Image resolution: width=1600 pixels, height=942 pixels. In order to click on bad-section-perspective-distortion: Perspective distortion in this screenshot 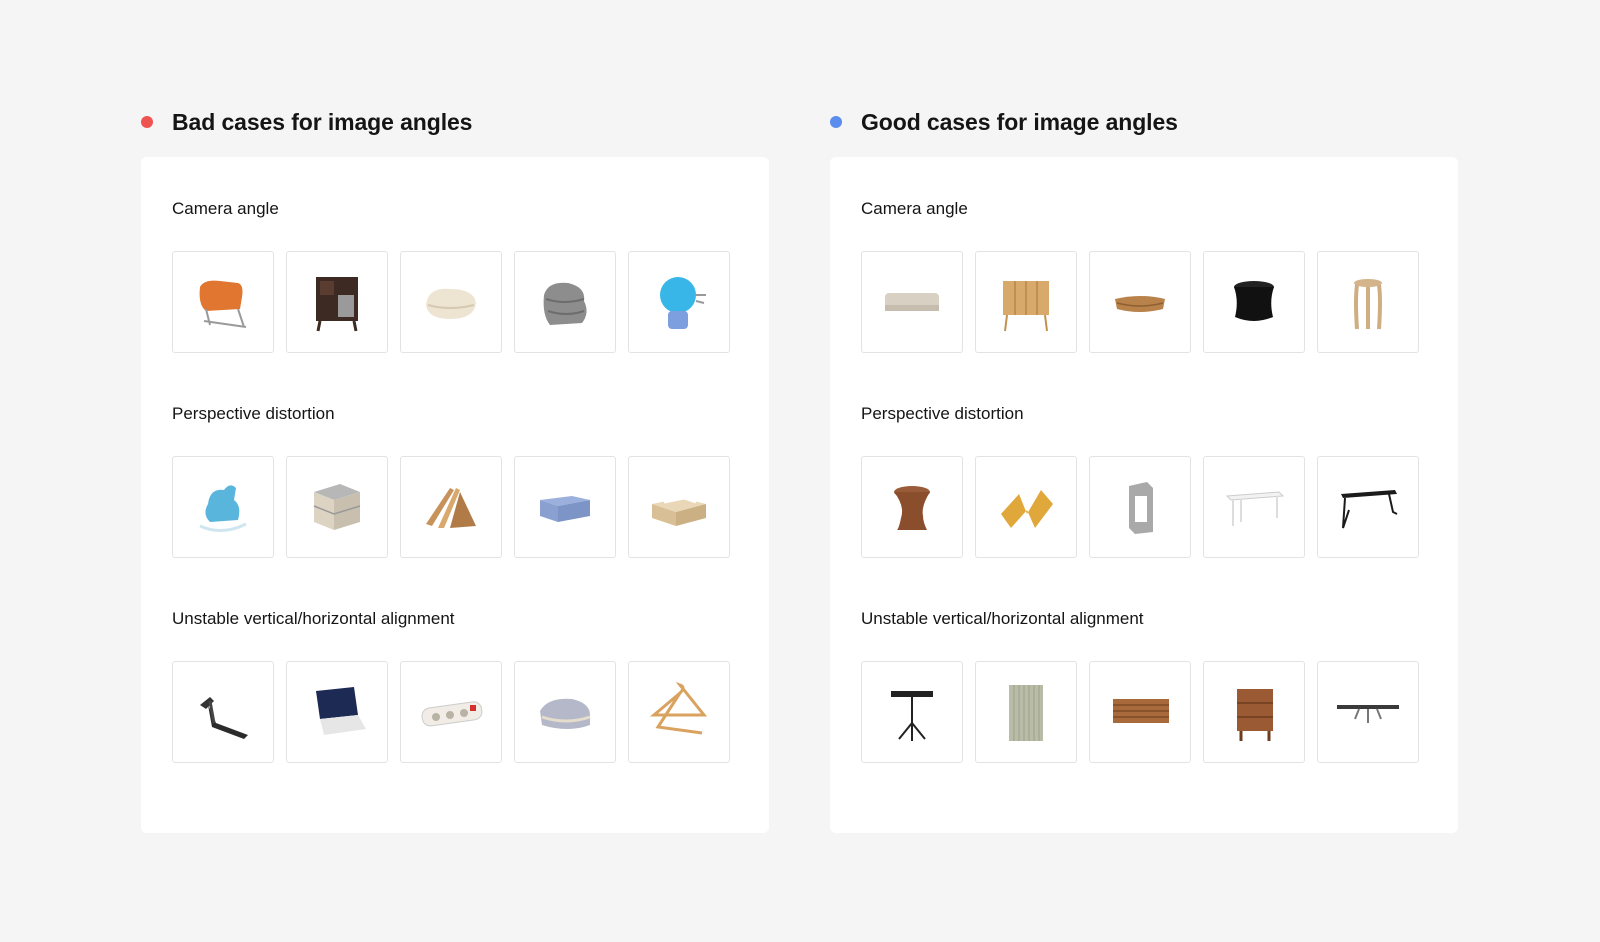, I will do `click(451, 480)`.